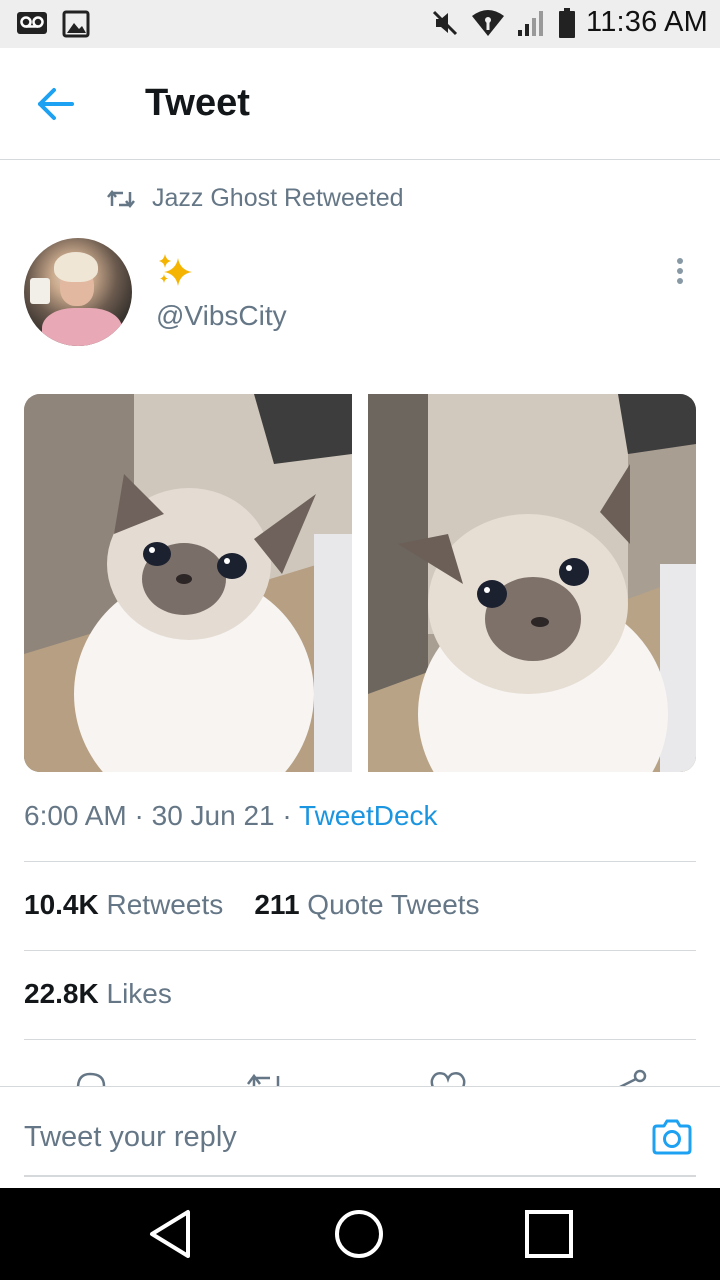 This screenshot has height=1280, width=720. Describe the element at coordinates (277, 904) in the screenshot. I see `quotes-count: 211` at that location.